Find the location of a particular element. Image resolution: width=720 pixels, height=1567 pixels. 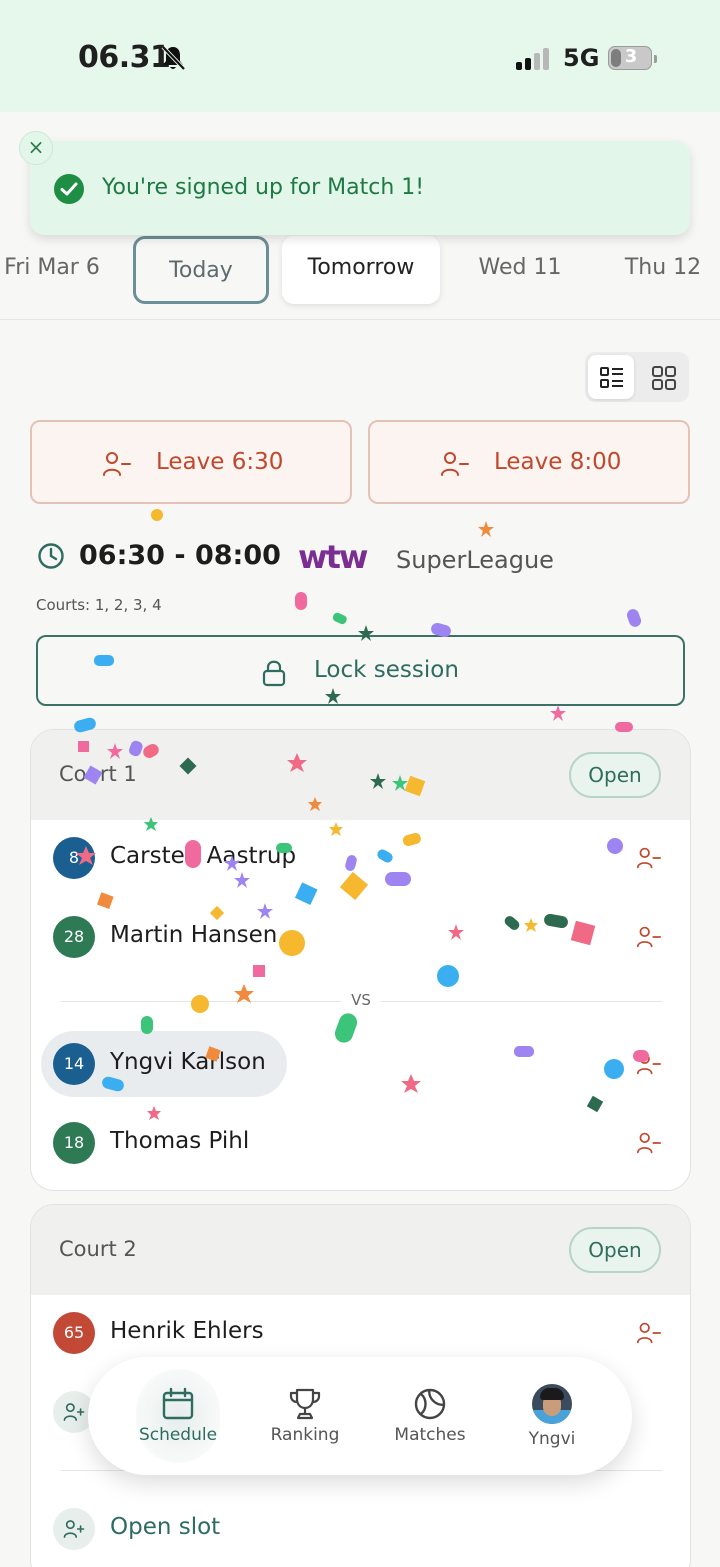

battery-icon: 3 is located at coordinates (630, 58).